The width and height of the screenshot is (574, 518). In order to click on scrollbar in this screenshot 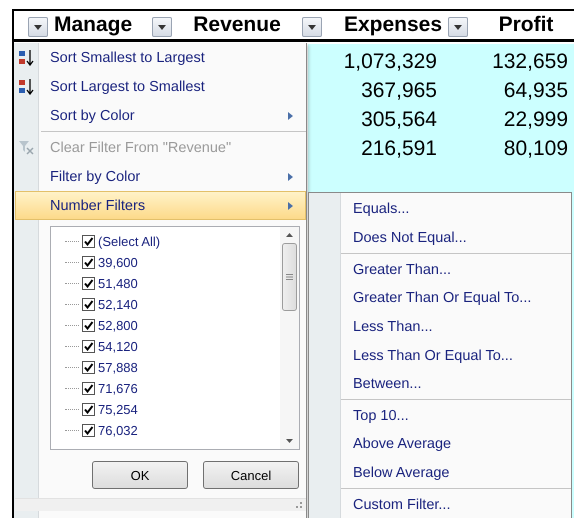, I will do `click(289, 338)`.